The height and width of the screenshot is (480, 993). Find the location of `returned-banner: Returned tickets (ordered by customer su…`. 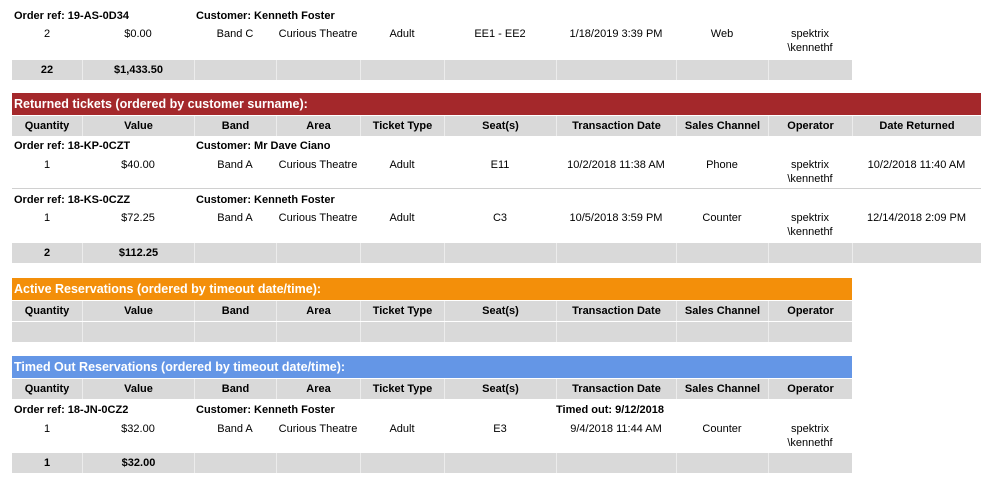

returned-banner: Returned tickets (ordered by customer su… is located at coordinates (496, 104).